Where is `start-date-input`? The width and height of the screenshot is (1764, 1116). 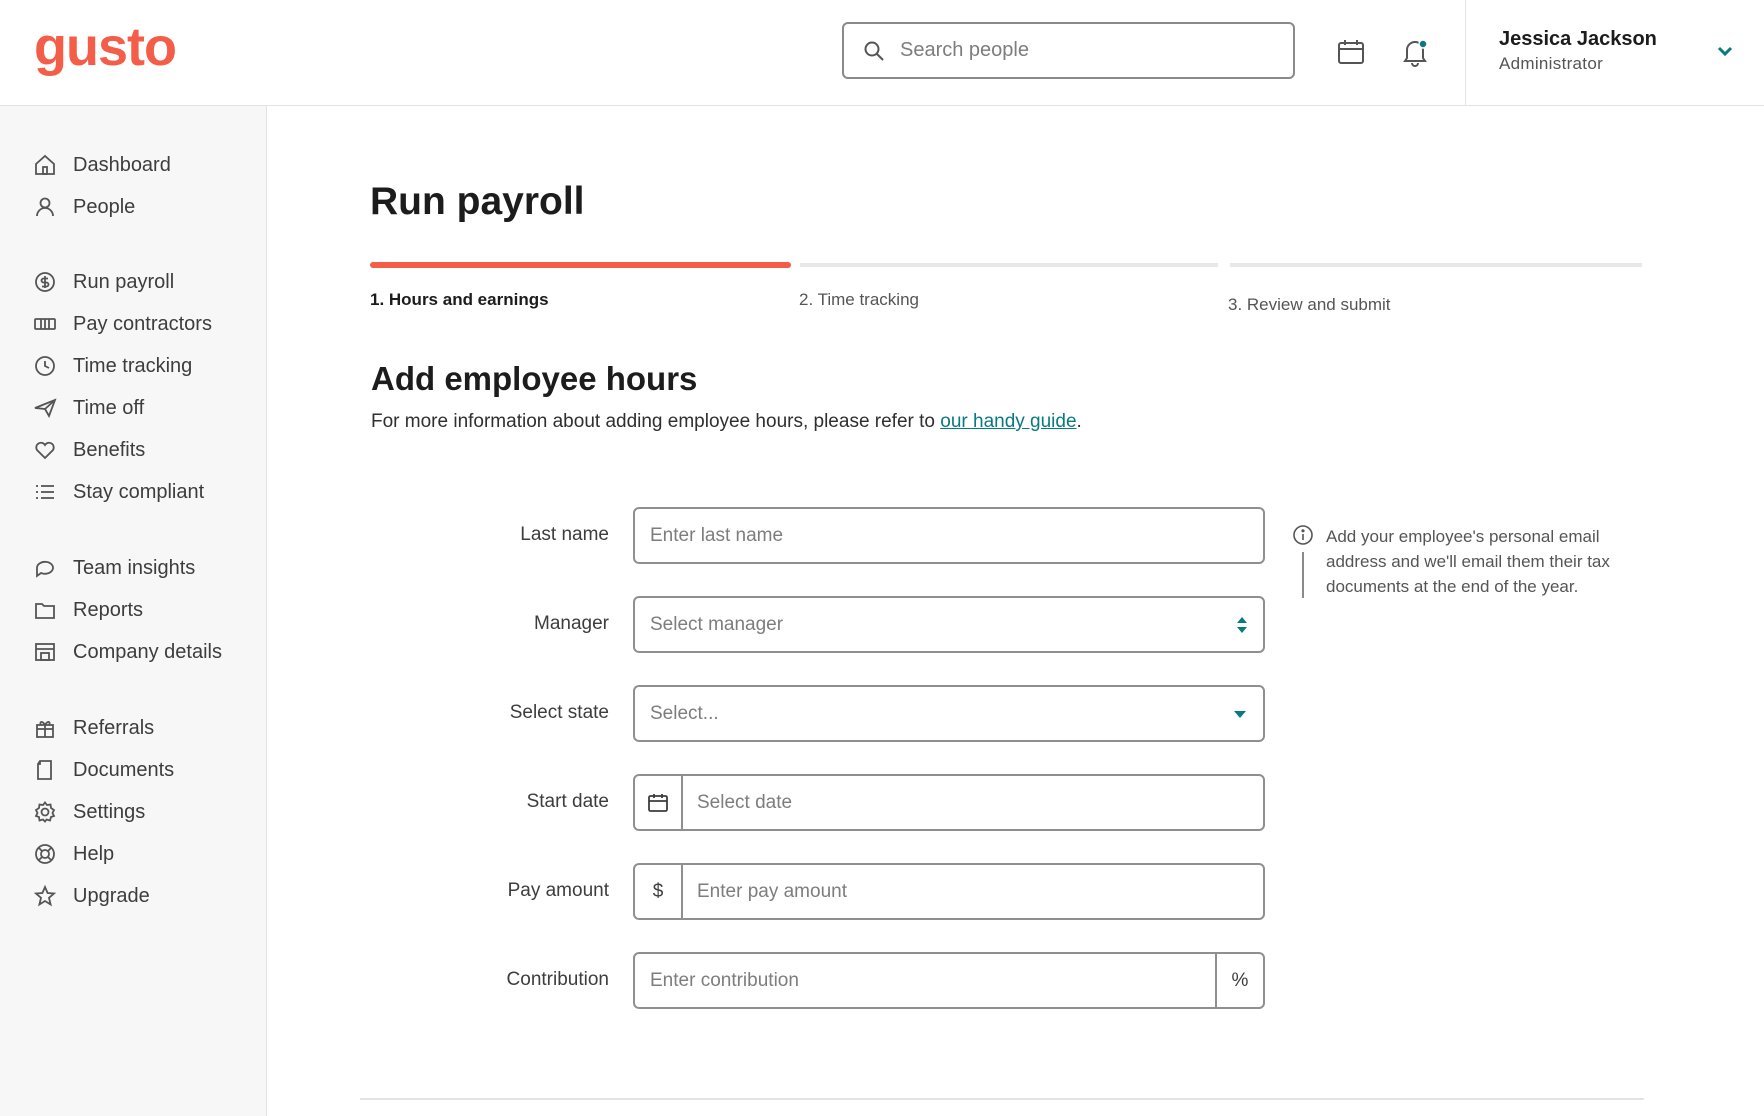 start-date-input is located at coordinates (967, 802).